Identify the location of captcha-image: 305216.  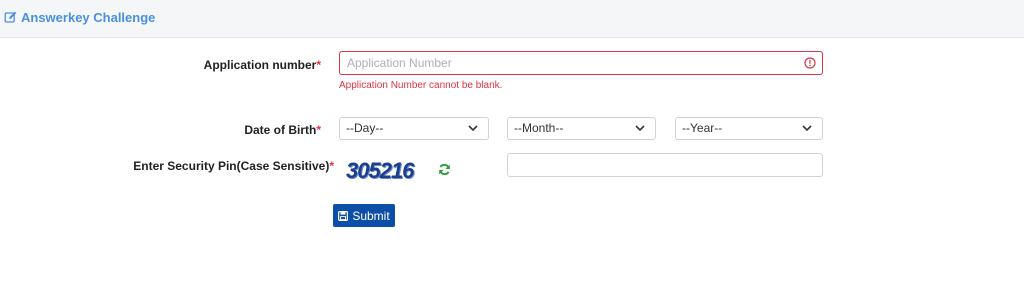
(382, 170).